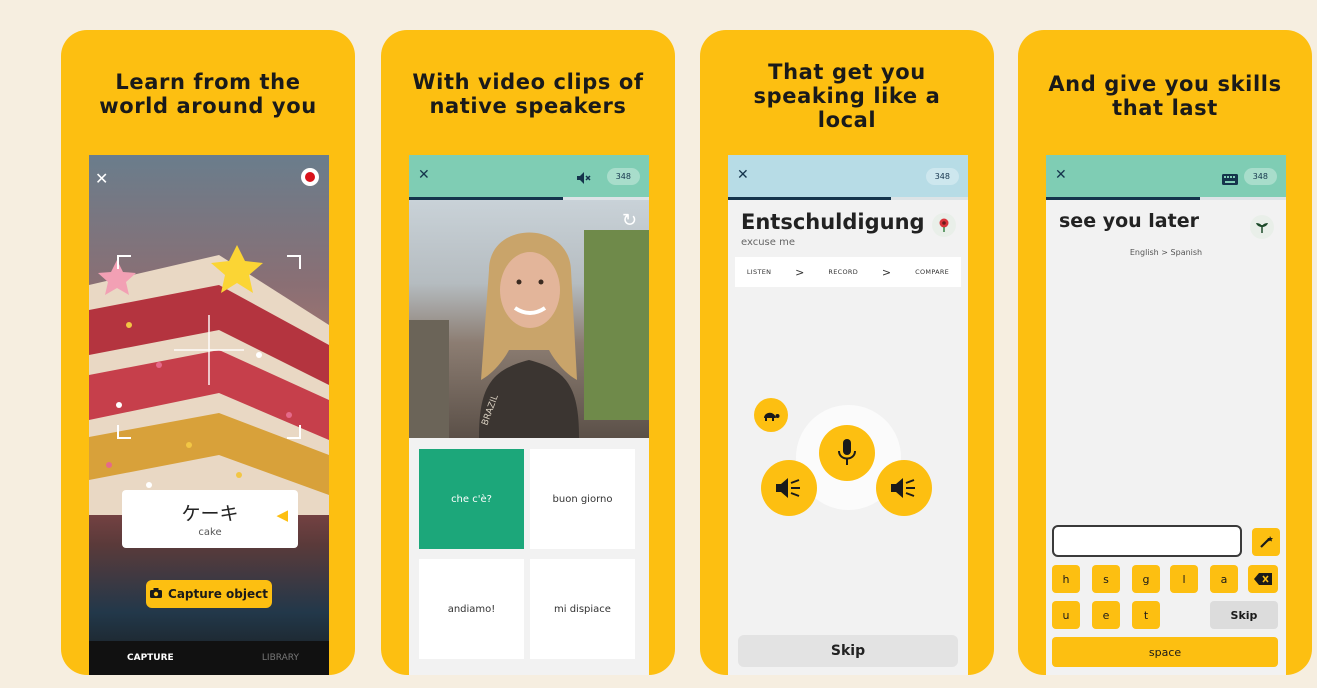 The height and width of the screenshot is (688, 1317). What do you see at coordinates (1166, 252) in the screenshot?
I see `language-direction: English > Spanish` at bounding box center [1166, 252].